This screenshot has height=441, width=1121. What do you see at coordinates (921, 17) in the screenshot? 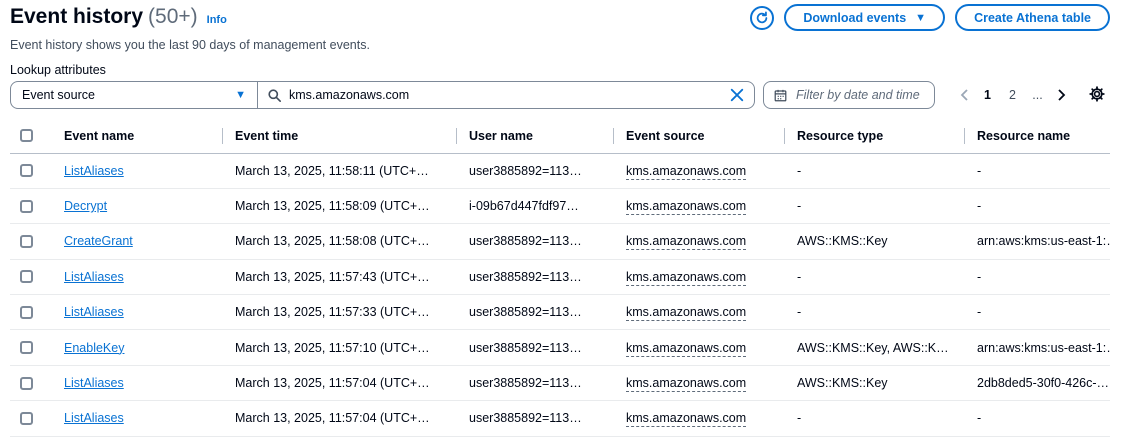
I see `caret-down-icon: ▼` at bounding box center [921, 17].